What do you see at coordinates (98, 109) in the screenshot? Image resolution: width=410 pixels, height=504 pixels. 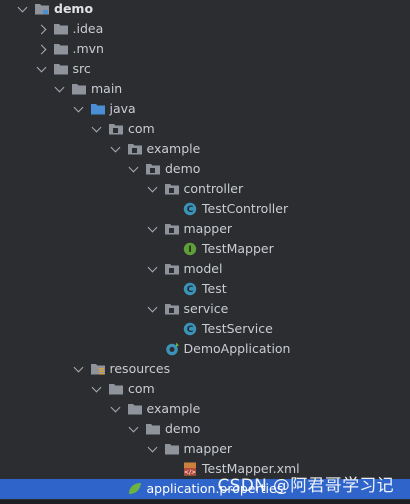 I see `source-folder-icon` at bounding box center [98, 109].